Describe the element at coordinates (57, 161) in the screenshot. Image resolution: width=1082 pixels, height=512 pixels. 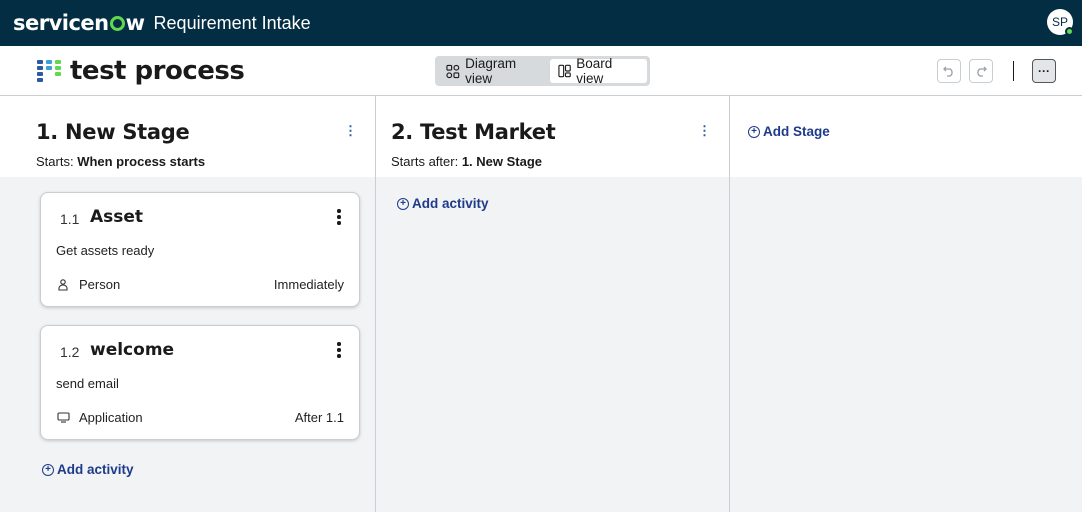
I see `starts-prefix: Starts:` at that location.